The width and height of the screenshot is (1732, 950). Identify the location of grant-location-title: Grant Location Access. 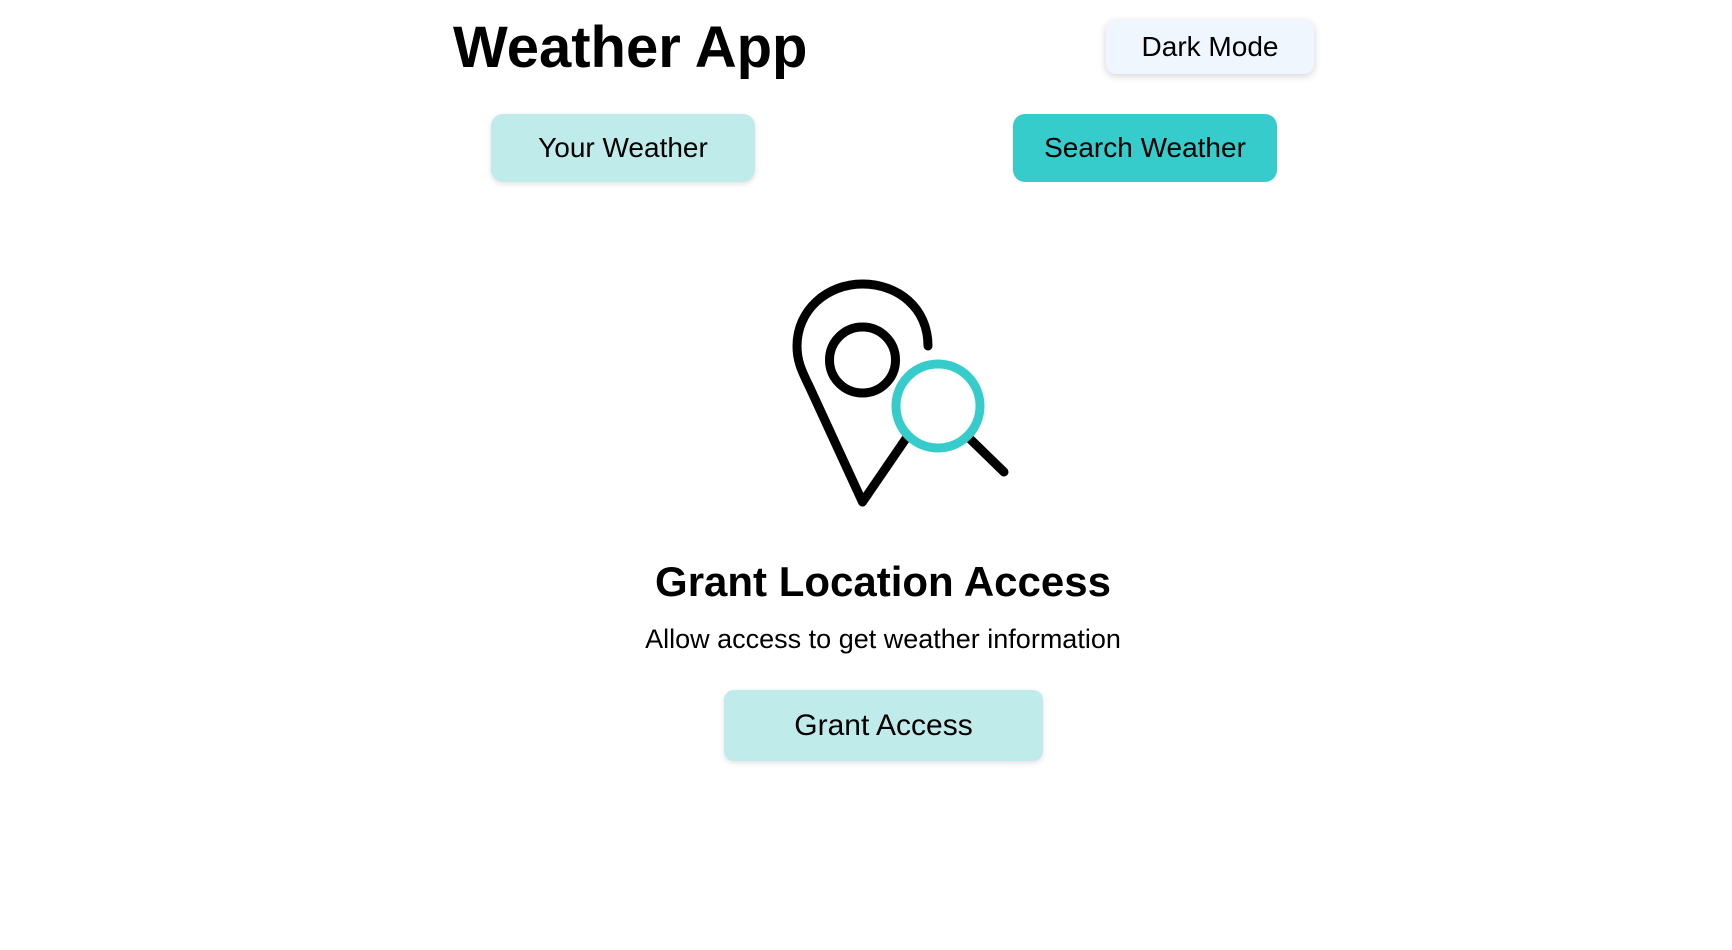
(883, 581).